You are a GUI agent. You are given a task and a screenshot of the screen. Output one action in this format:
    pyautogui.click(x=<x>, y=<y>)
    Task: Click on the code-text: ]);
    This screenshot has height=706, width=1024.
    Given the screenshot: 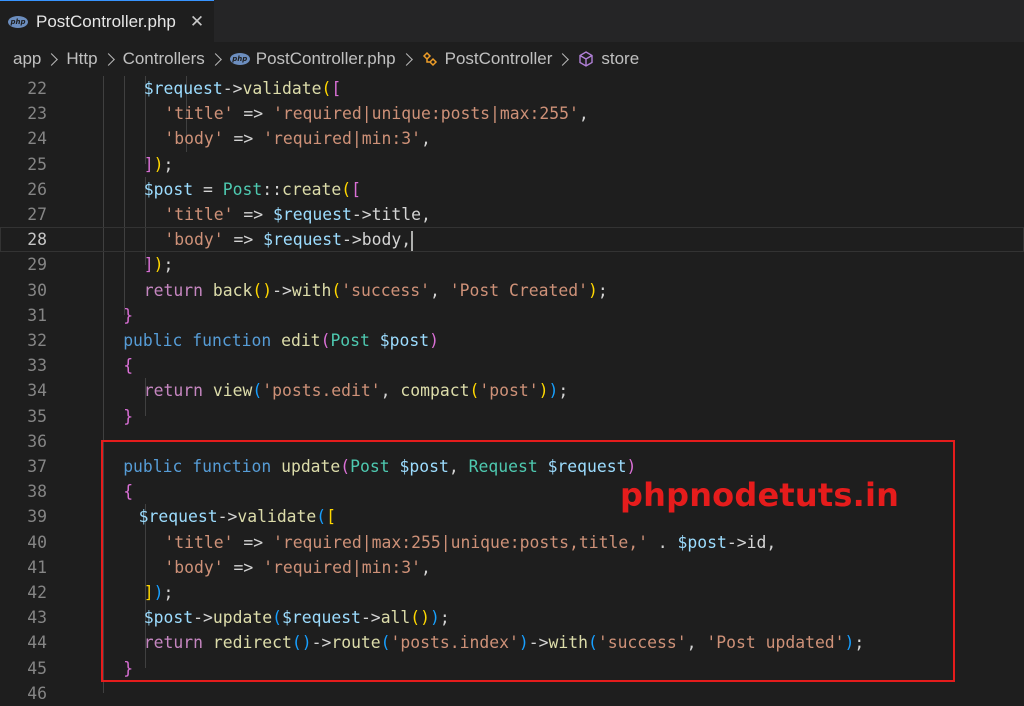 What is the action you would take?
    pyautogui.click(x=159, y=264)
    